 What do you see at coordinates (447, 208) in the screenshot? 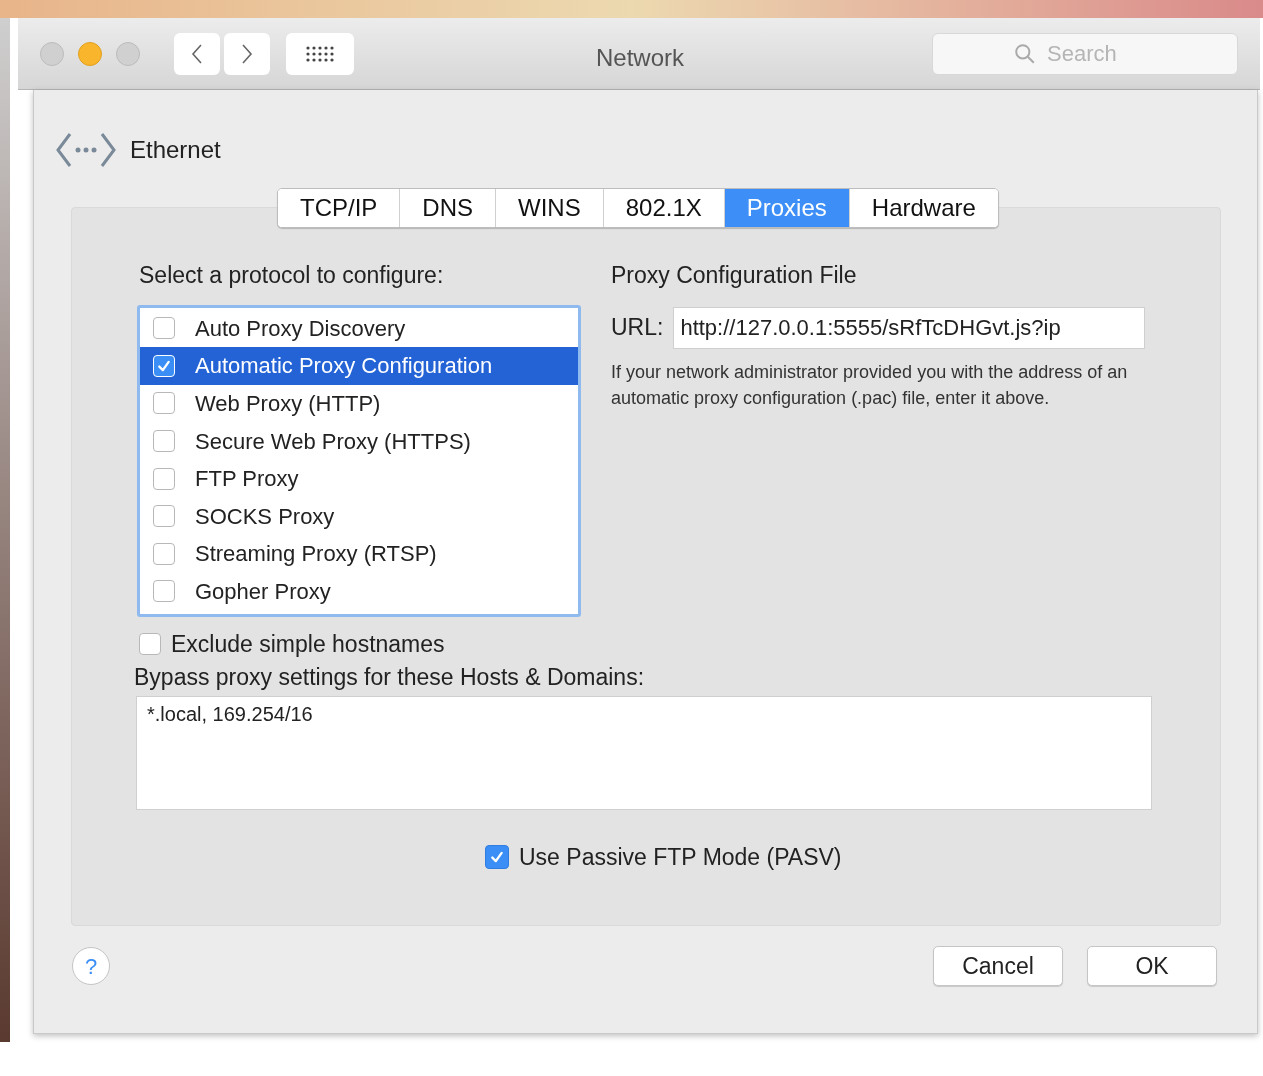
I see `tab: DNS` at bounding box center [447, 208].